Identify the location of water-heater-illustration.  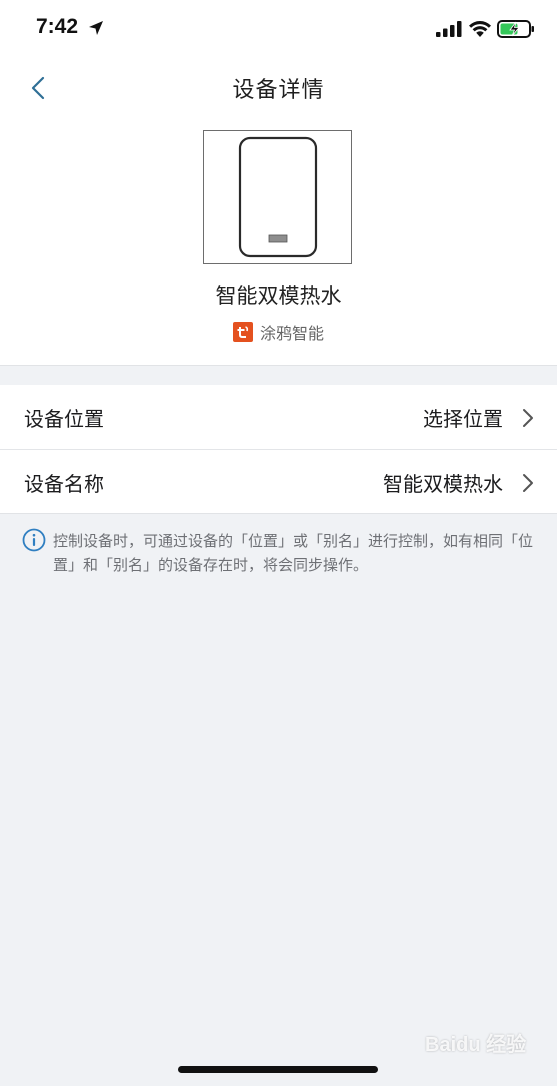
(278, 197).